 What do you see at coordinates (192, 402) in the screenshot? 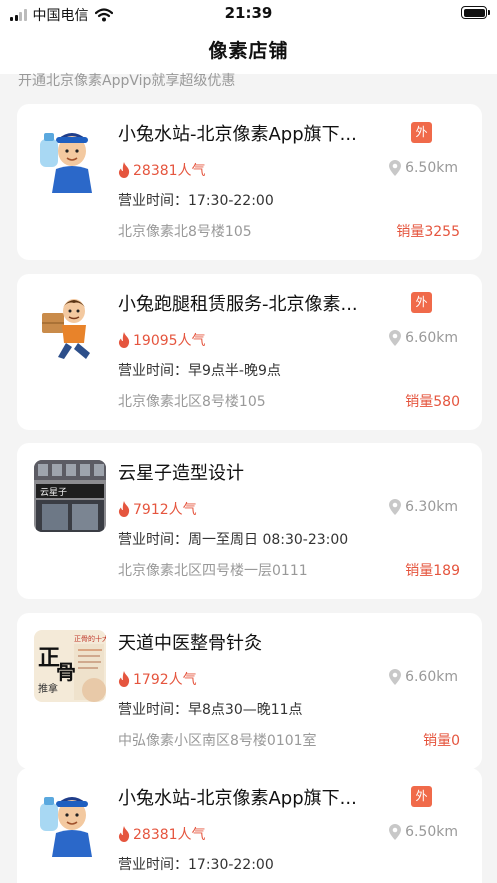
I see `shop-address: 北京像素北区8号楼105` at bounding box center [192, 402].